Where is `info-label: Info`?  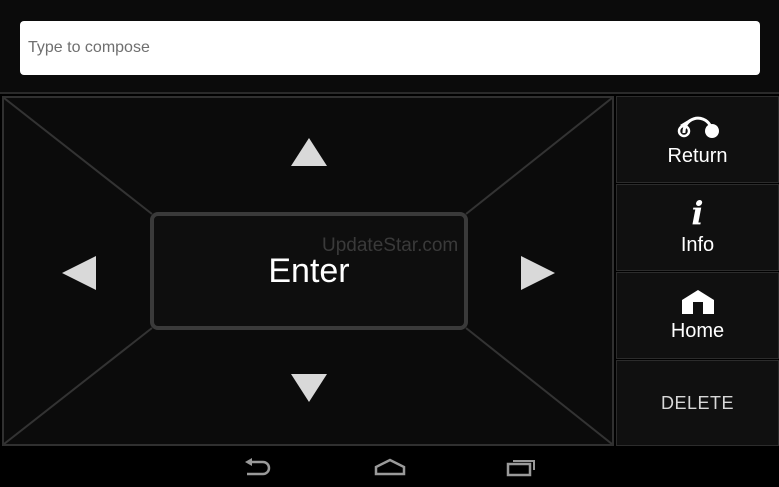 info-label: Info is located at coordinates (697, 245).